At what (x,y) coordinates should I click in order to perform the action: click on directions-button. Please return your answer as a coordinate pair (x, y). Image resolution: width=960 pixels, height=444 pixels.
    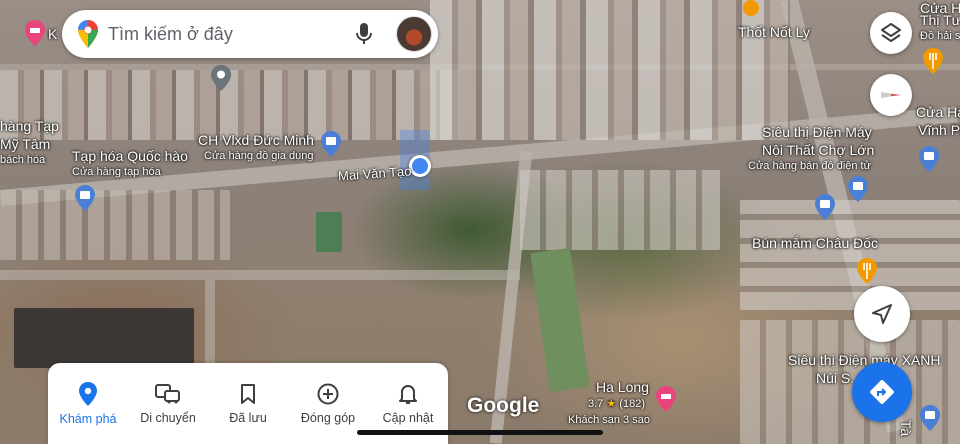
    Looking at the image, I should click on (882, 392).